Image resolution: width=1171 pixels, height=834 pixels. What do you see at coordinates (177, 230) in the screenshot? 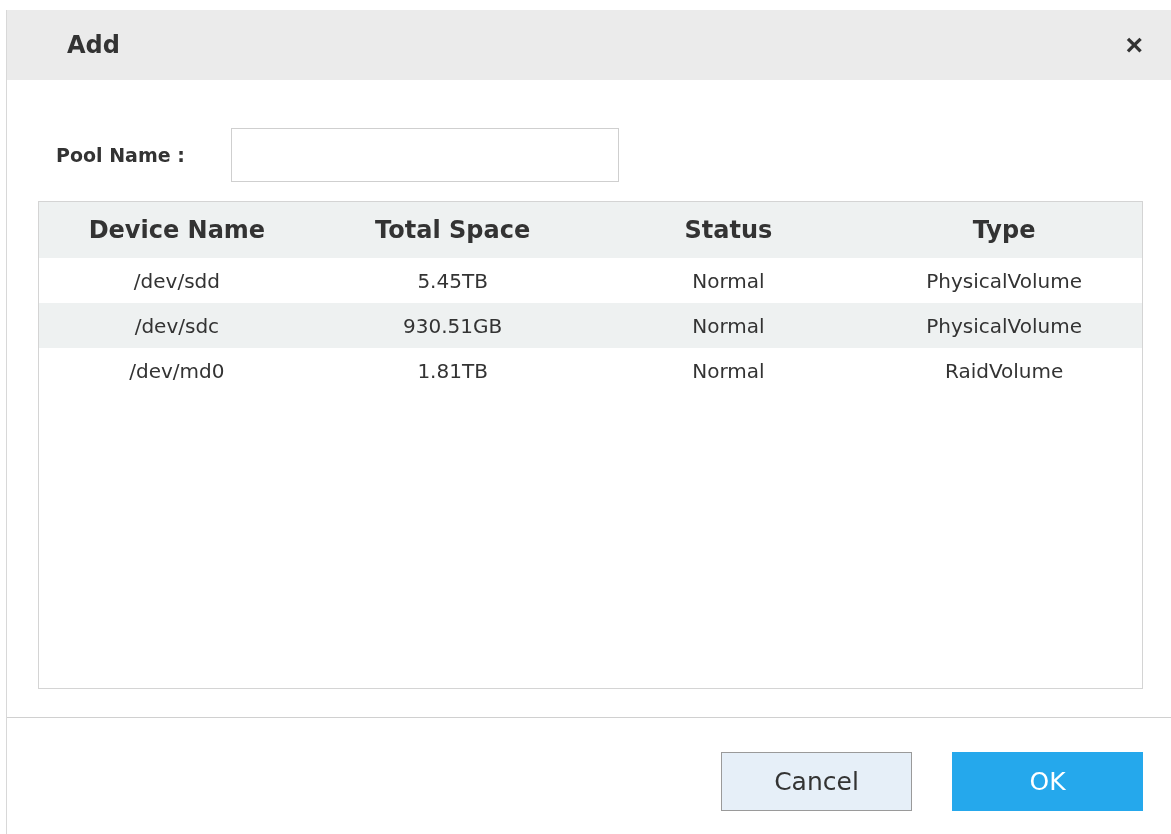
I see `column-header: Device Name` at bounding box center [177, 230].